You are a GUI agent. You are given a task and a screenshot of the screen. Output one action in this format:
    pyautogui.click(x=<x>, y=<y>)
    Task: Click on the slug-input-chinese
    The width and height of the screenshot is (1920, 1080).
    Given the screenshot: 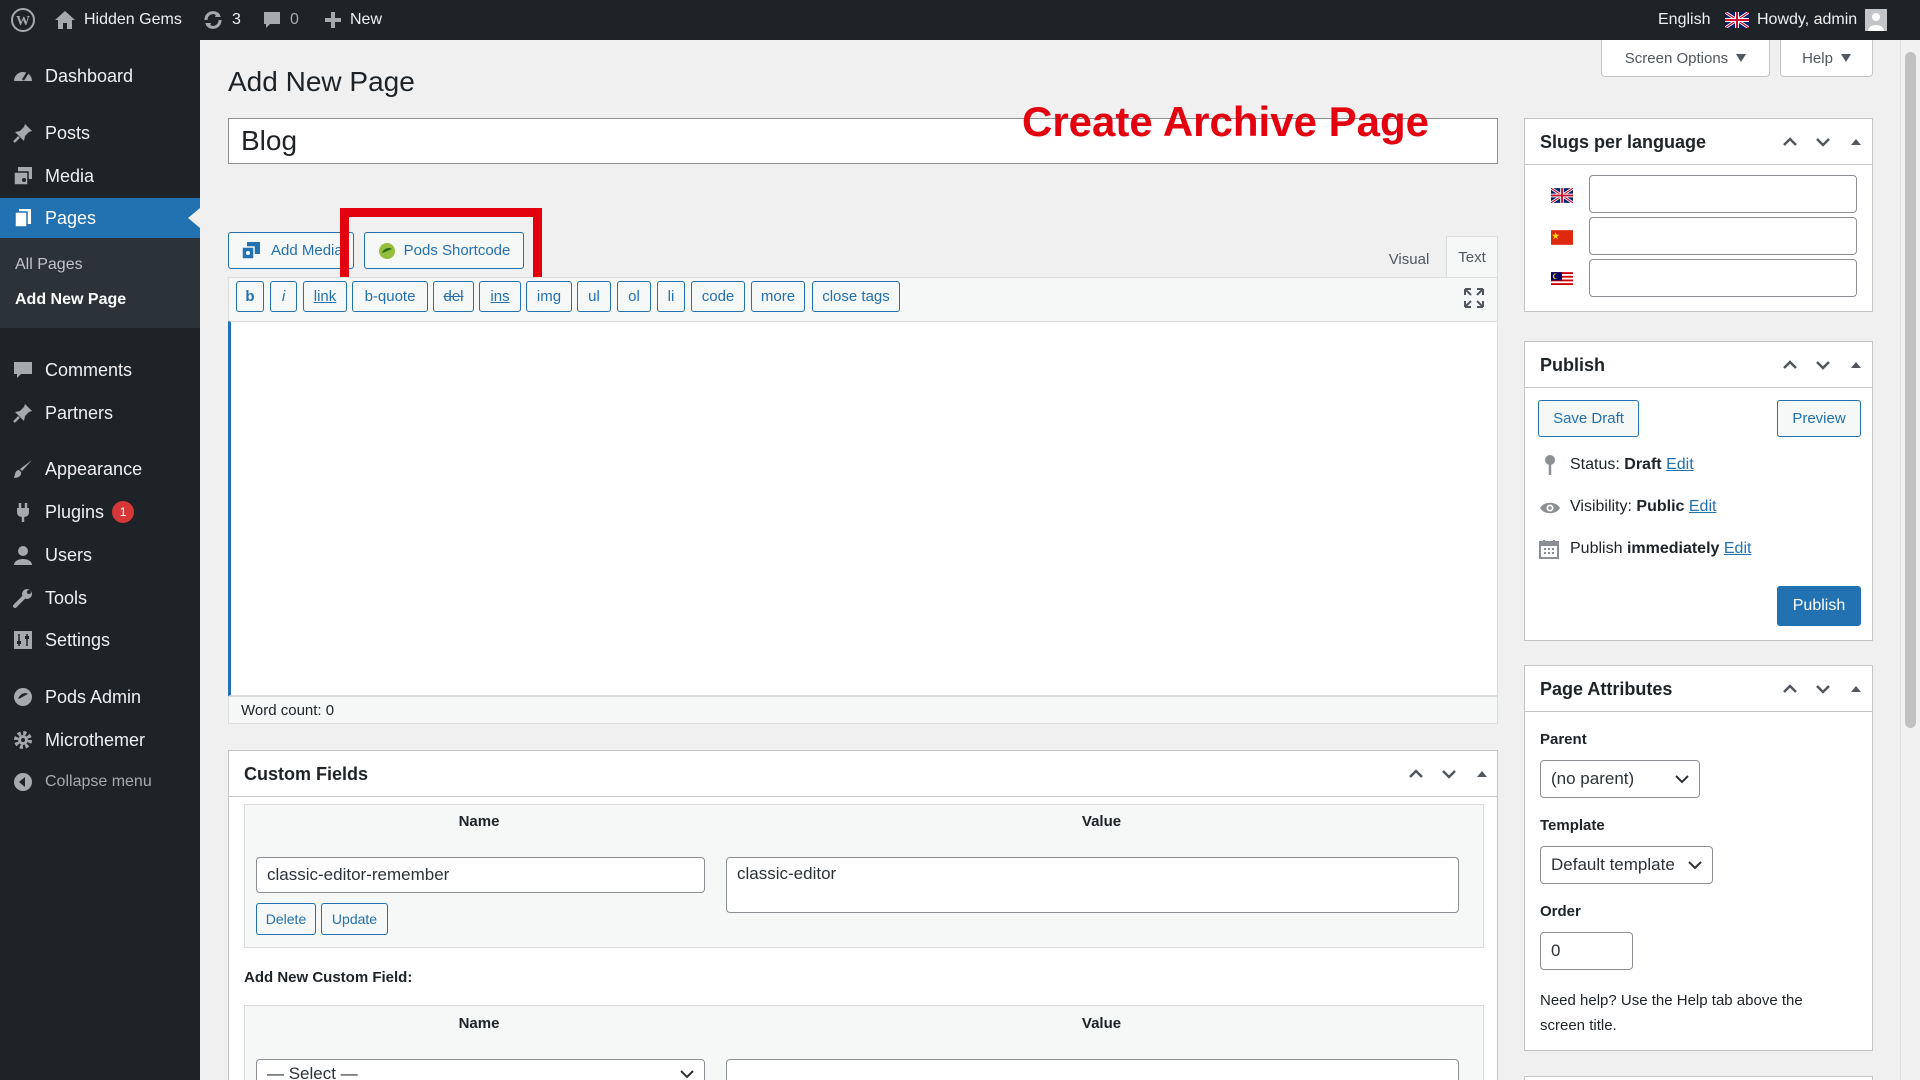 What is the action you would take?
    pyautogui.click(x=1723, y=236)
    